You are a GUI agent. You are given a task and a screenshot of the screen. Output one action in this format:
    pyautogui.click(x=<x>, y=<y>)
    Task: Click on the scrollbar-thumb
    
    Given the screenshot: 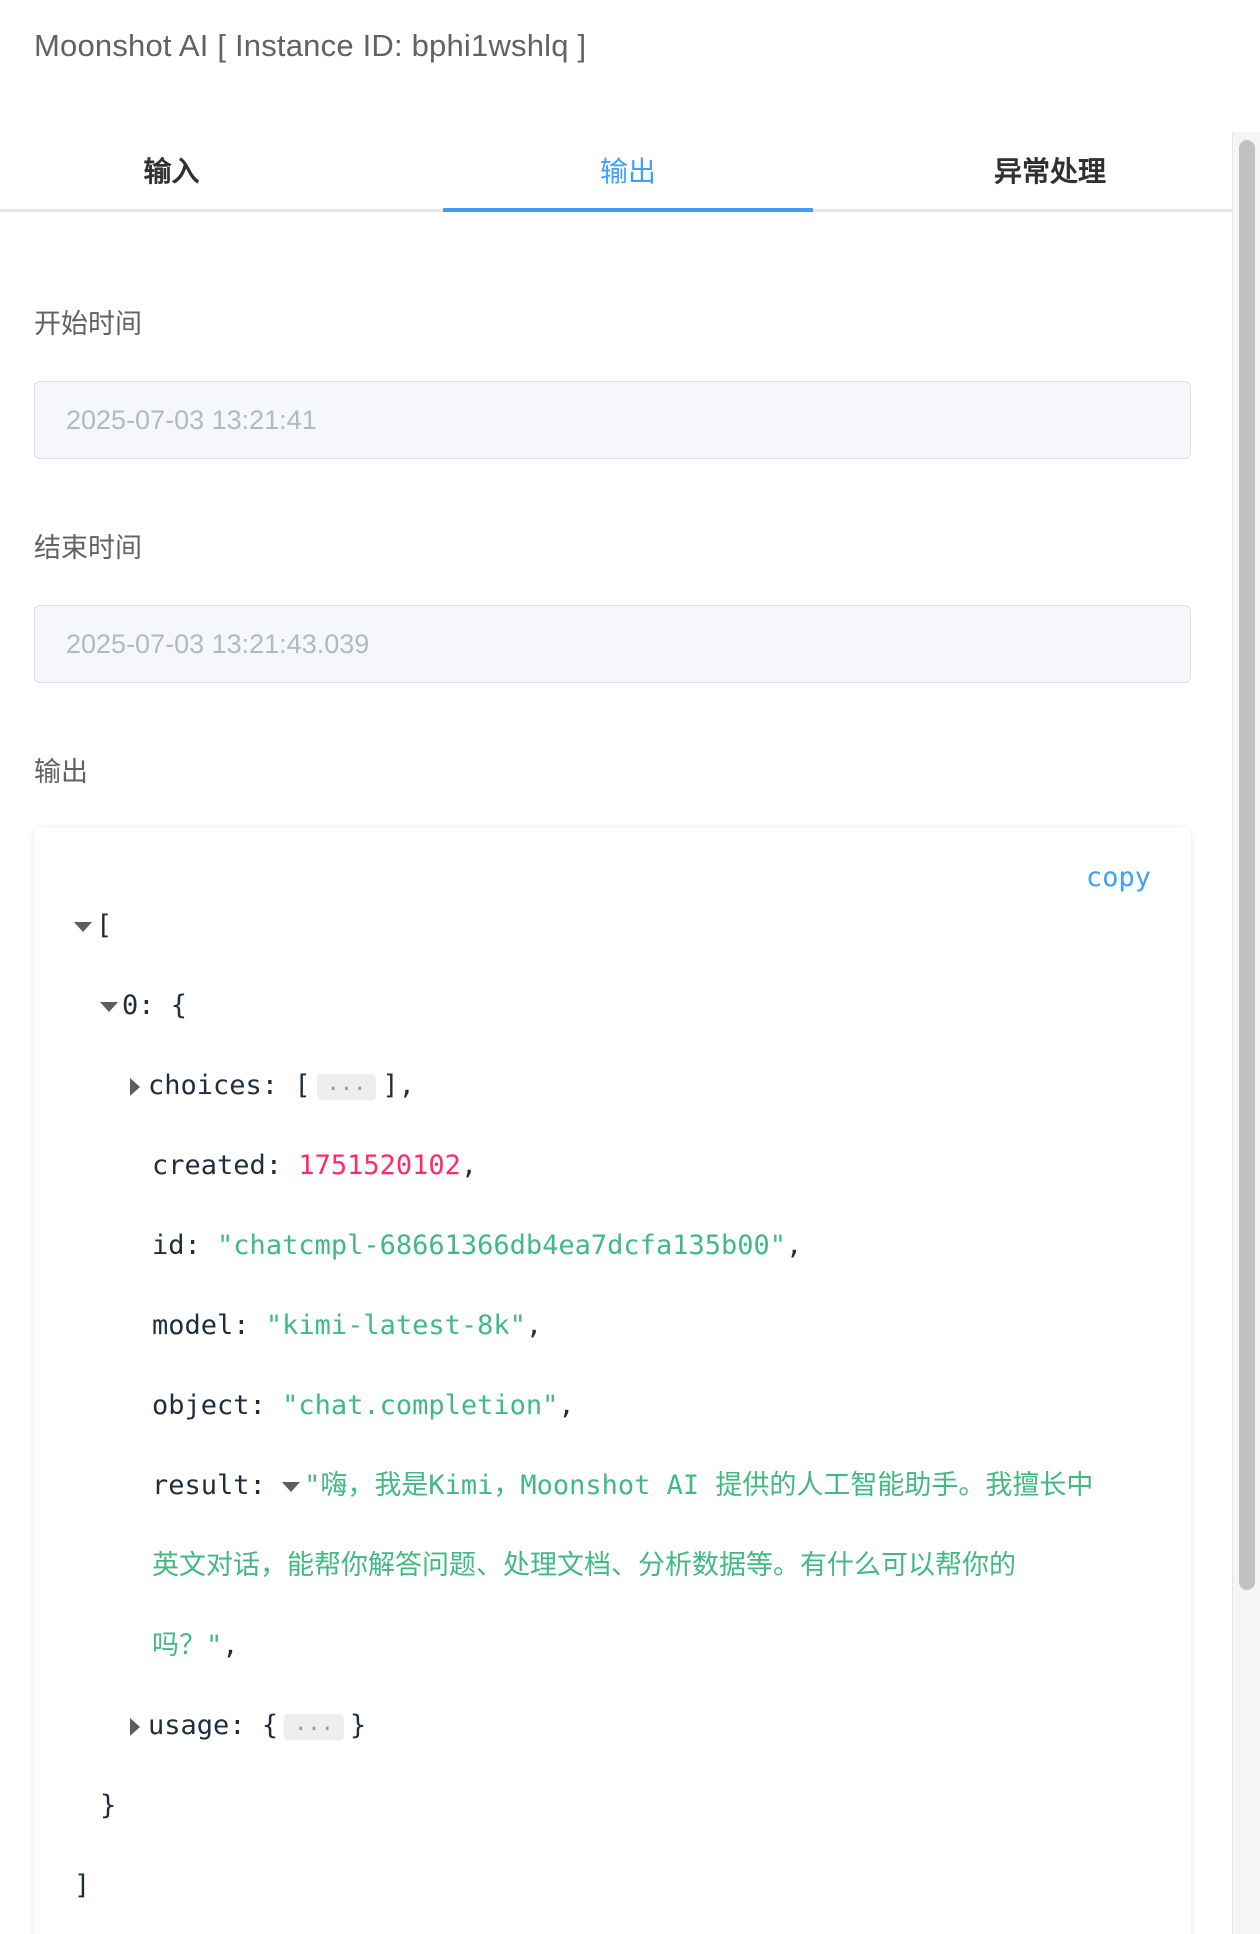 What is the action you would take?
    pyautogui.click(x=1247, y=865)
    